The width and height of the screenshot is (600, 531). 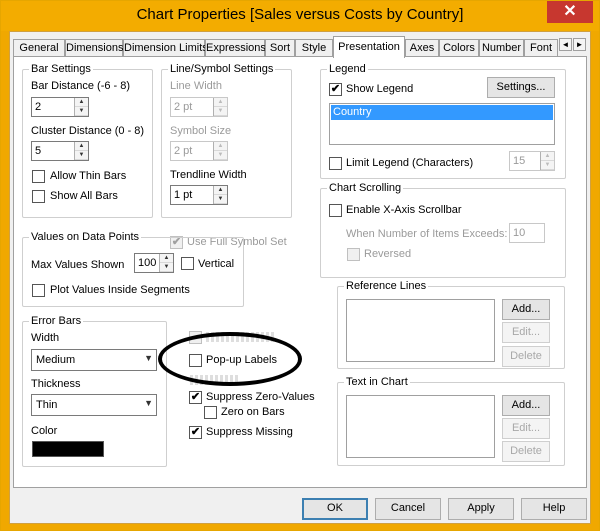 I want to click on show-legend-checkbox: ✔, so click(x=335, y=89).